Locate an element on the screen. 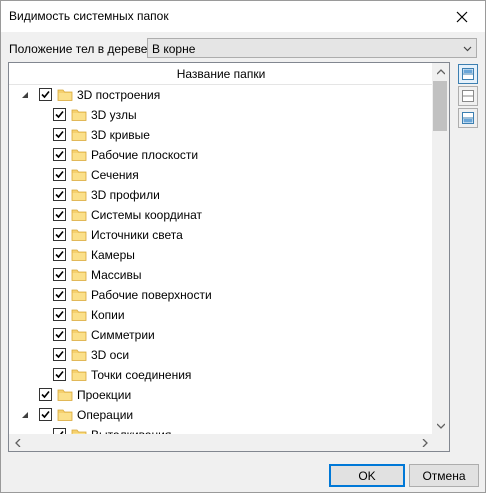  folder-label: 3D профили is located at coordinates (125, 195).